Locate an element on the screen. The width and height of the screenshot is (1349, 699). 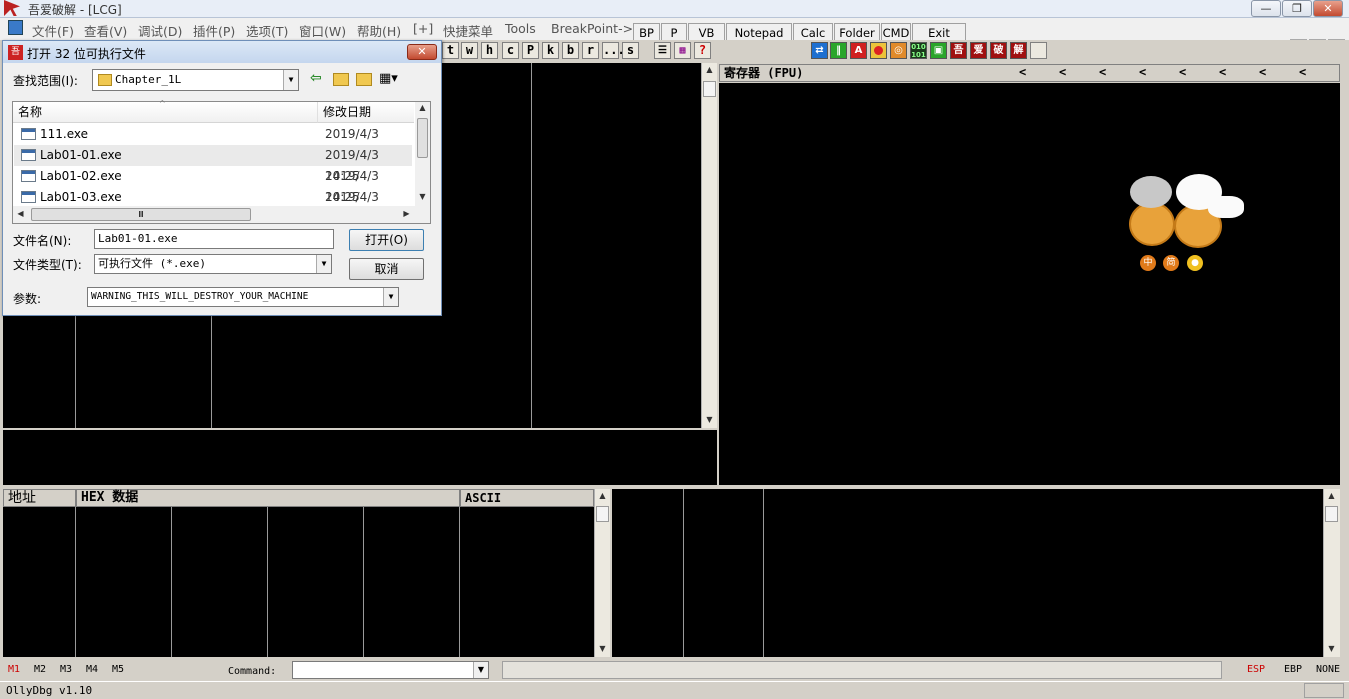
toolbar-jie-icon: 解 is located at coordinates (1018, 50).